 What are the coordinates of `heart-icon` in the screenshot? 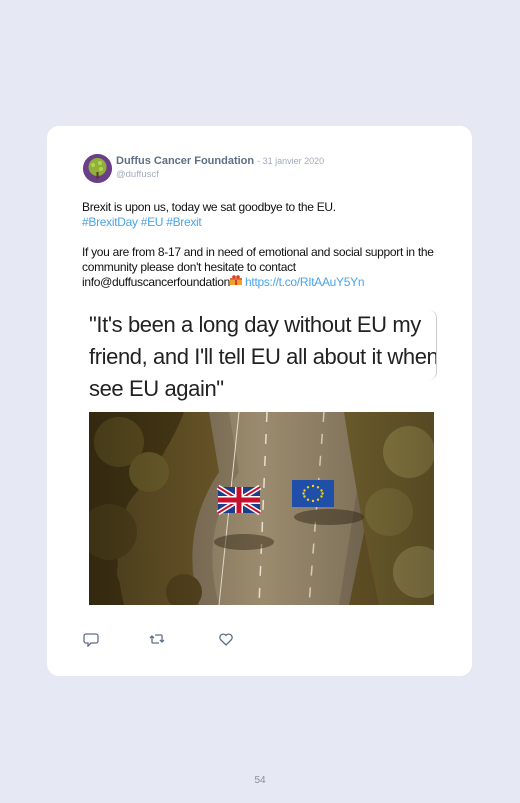 It's located at (226, 639).